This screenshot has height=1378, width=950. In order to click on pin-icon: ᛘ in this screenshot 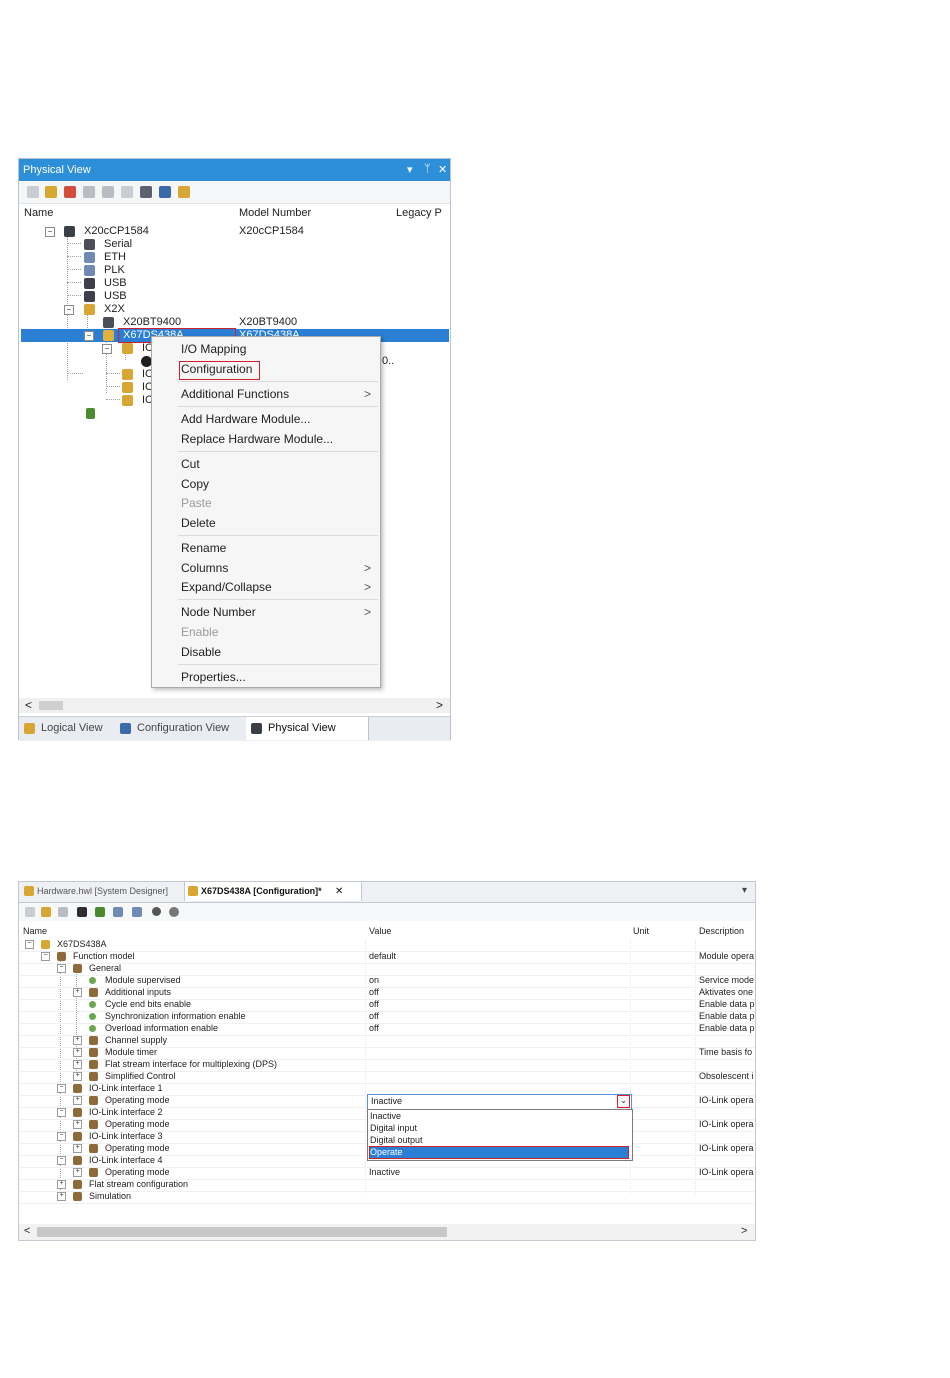, I will do `click(427, 169)`.